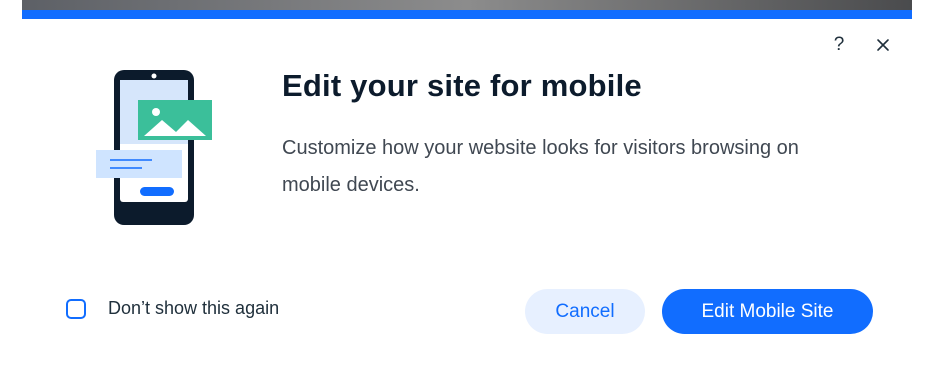 The width and height of the screenshot is (928, 376). I want to click on mobile-phone-illustration, so click(154, 147).